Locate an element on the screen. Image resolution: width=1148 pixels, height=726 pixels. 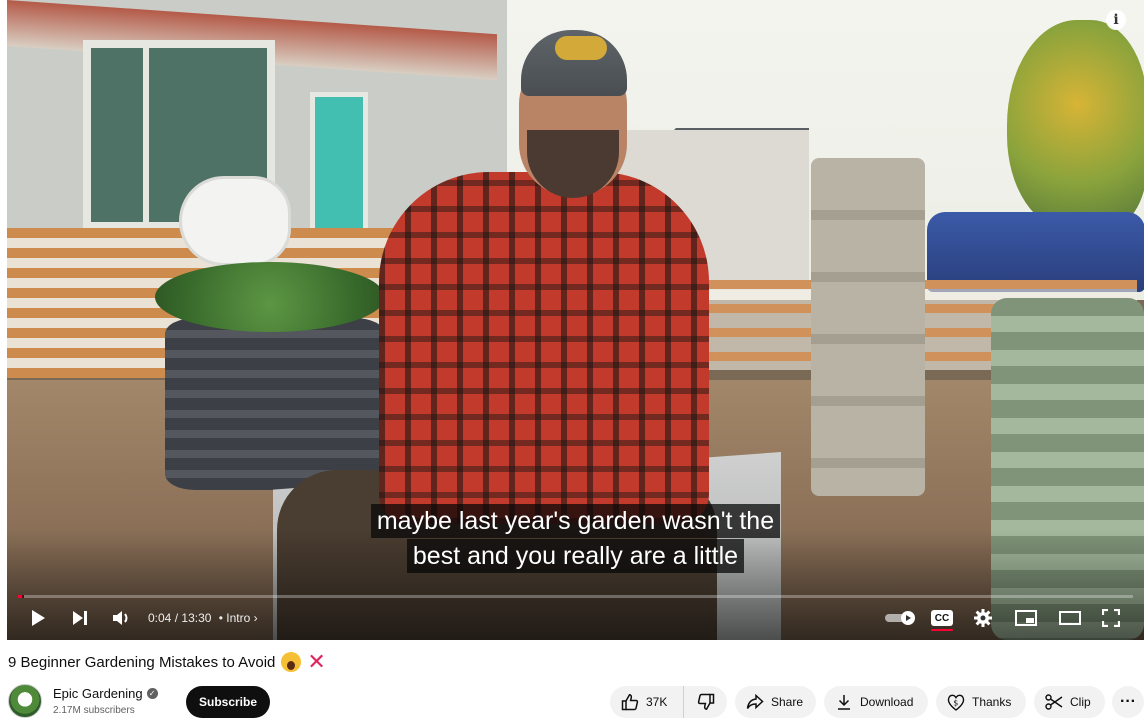
chapter-label: • Intro is located at coordinates (235, 618).